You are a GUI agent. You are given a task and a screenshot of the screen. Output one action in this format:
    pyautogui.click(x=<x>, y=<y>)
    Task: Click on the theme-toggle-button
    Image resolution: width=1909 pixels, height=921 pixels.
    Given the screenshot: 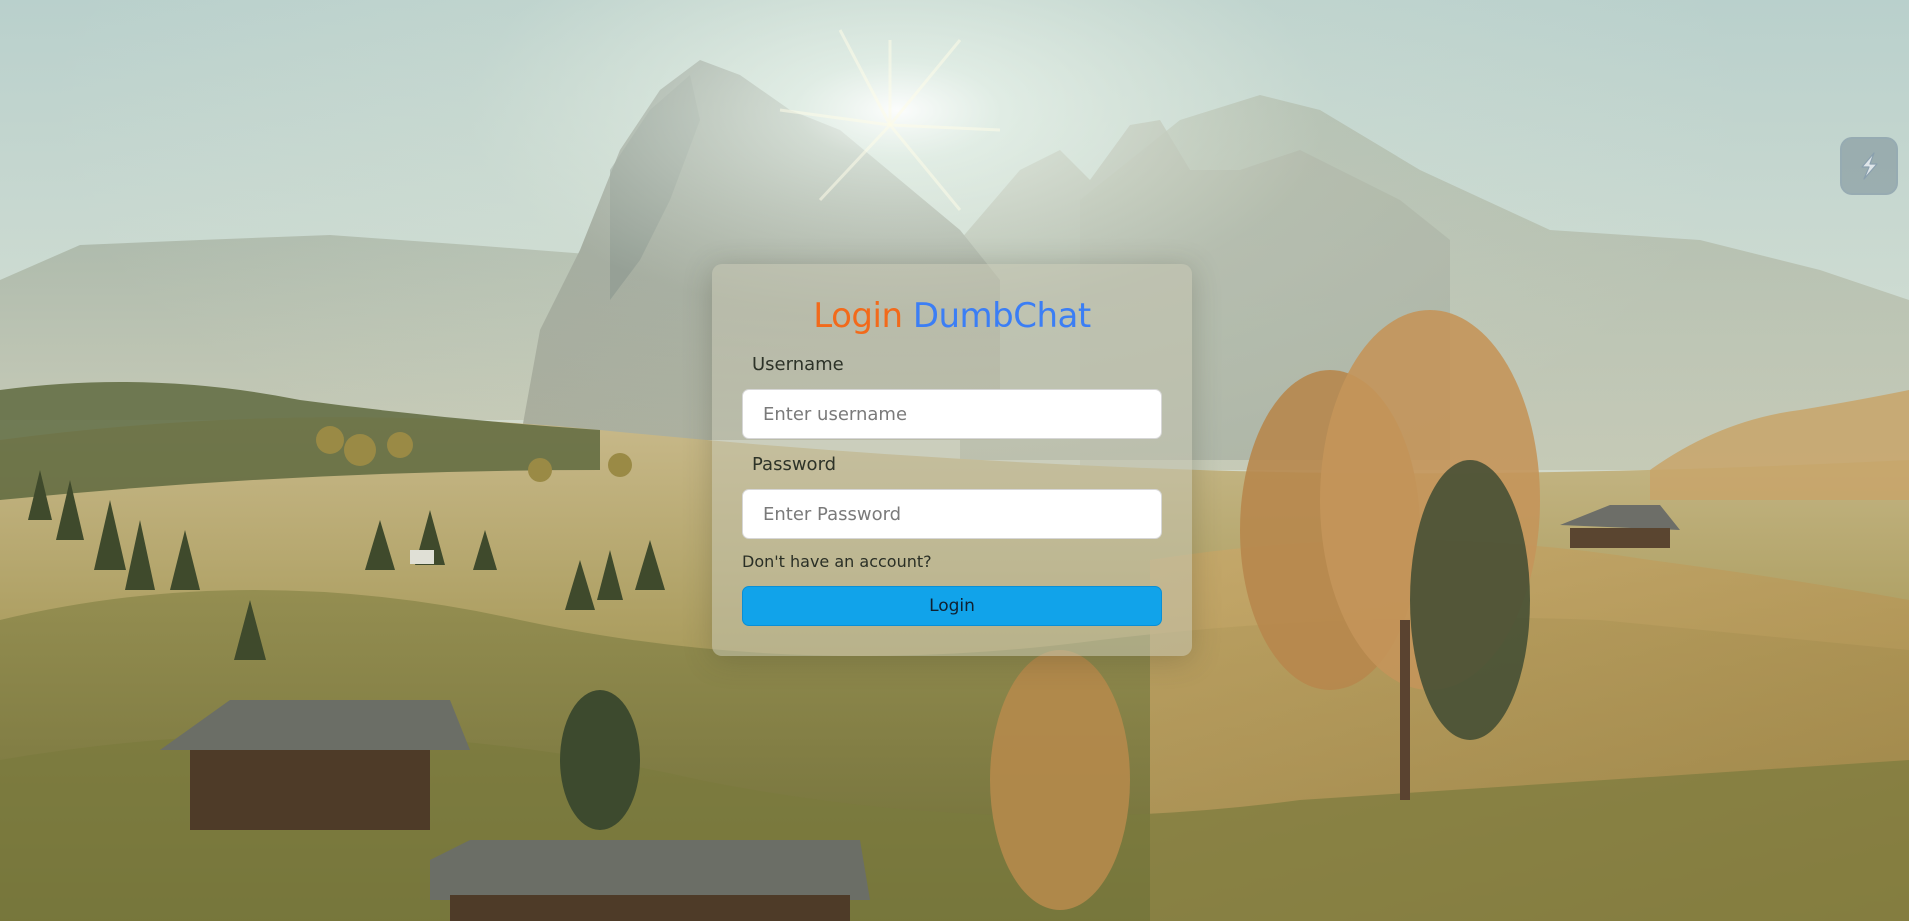 What is the action you would take?
    pyautogui.click(x=1869, y=166)
    